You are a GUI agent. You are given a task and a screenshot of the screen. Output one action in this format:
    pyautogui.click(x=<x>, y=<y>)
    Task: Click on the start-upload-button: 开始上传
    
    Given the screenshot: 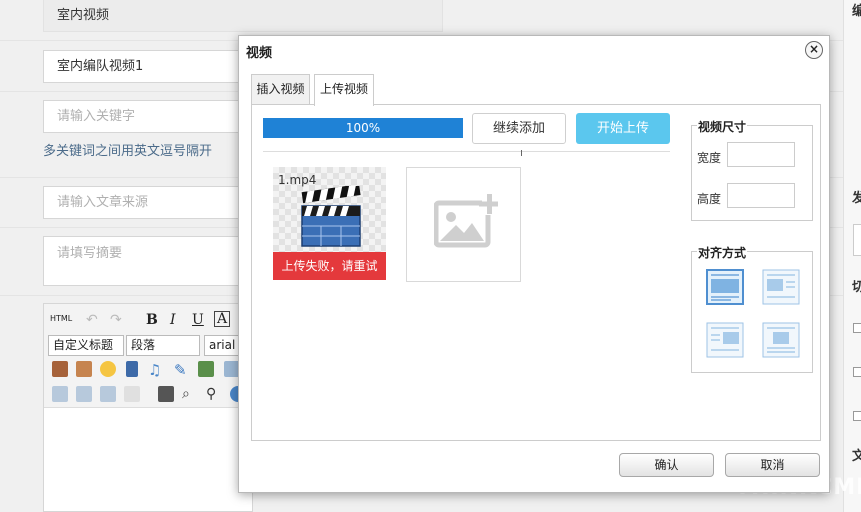 What is the action you would take?
    pyautogui.click(x=623, y=128)
    